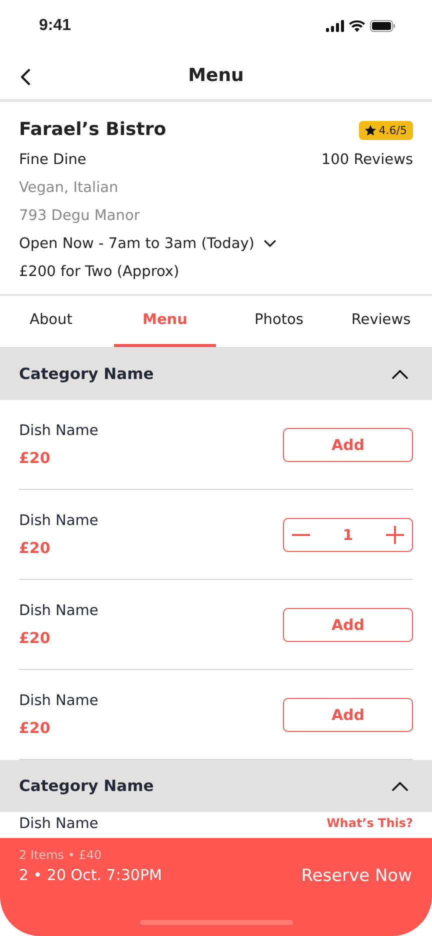 This screenshot has height=936, width=432. I want to click on reserve-button: Reserve Now, so click(356, 876).